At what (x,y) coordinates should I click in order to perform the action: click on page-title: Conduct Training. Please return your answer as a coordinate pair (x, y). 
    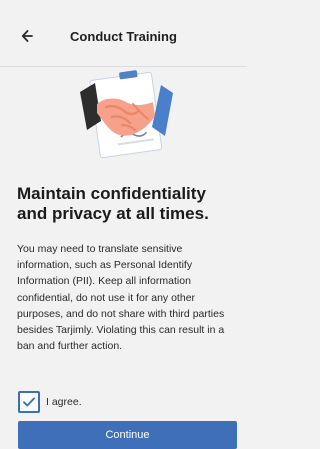
    Looking at the image, I should click on (123, 36).